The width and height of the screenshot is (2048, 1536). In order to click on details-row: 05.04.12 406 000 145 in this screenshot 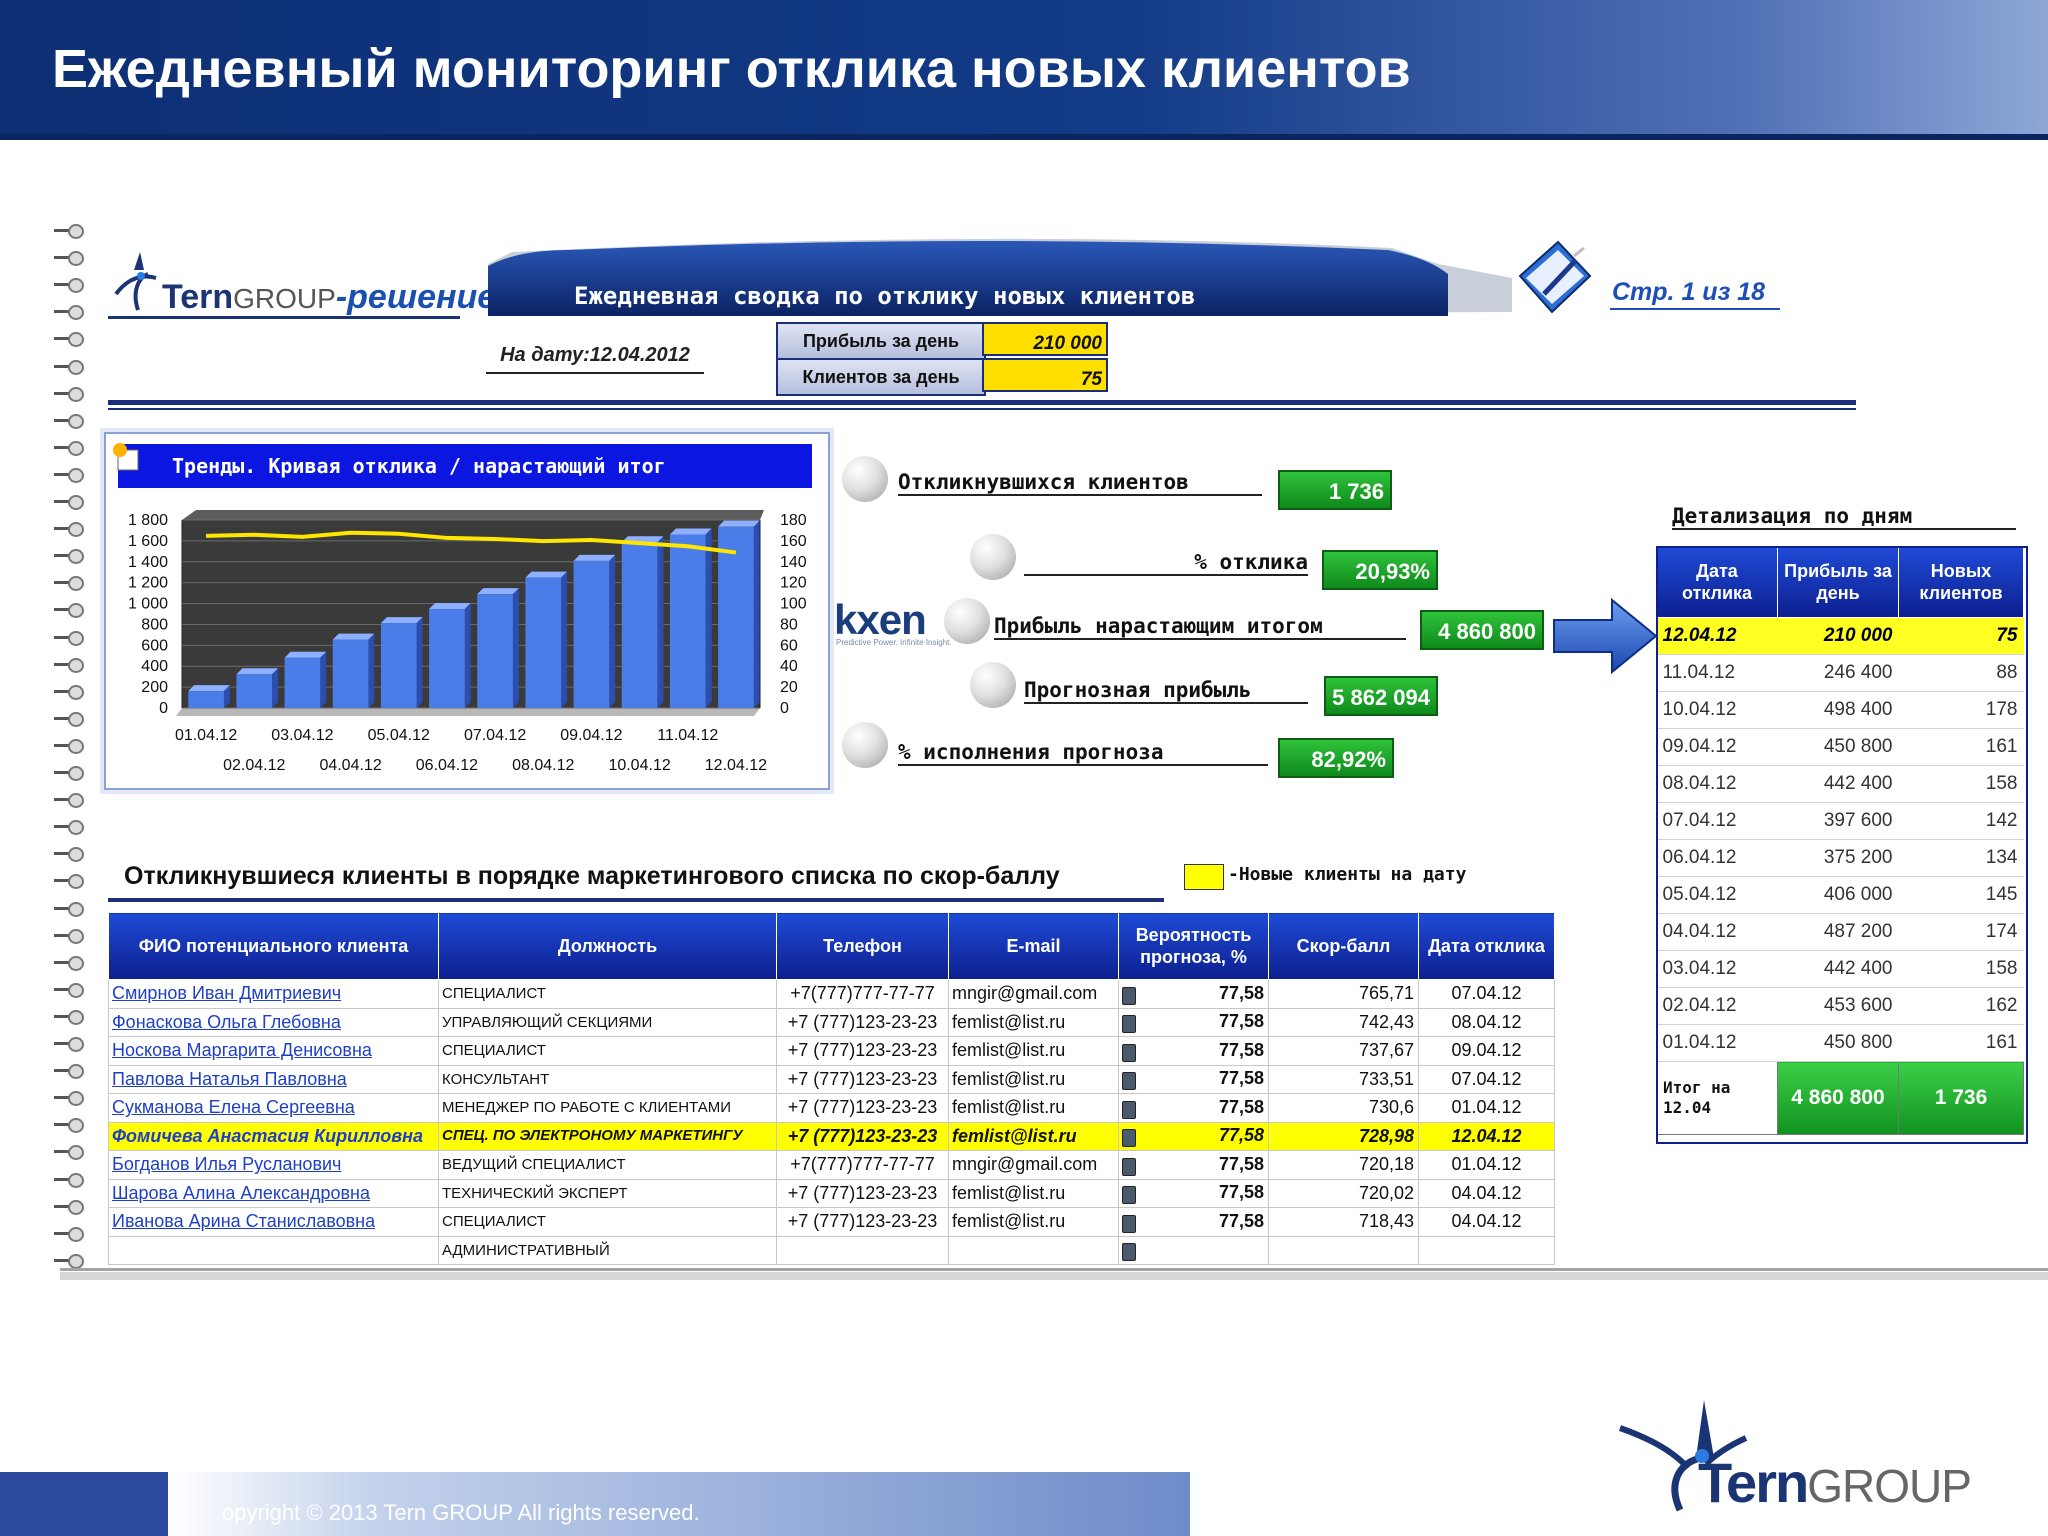, I will do `click(1840, 895)`.